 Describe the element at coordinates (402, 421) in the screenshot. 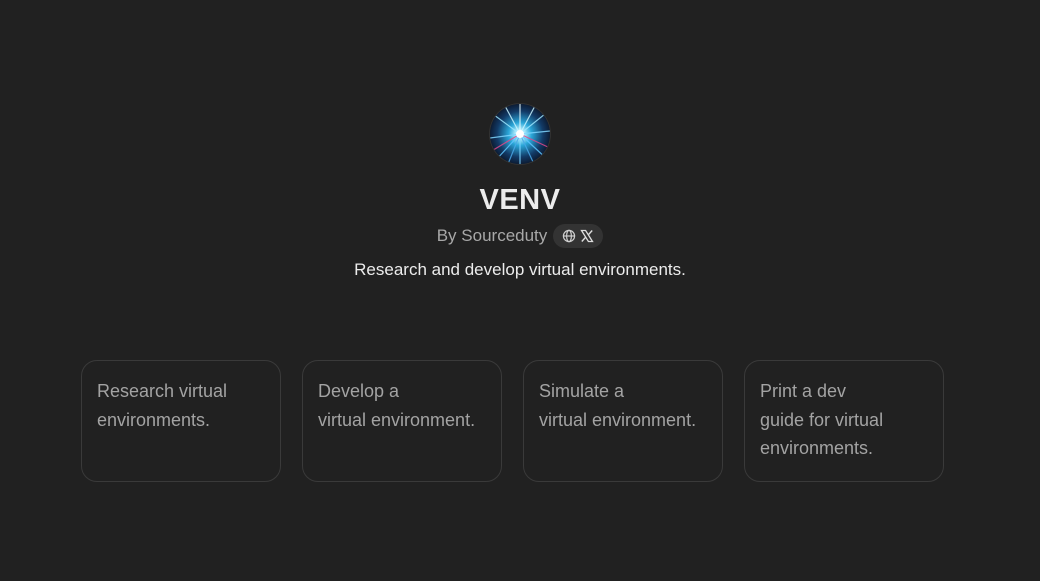

I see `starter-card-2: Develop a virtual environment.` at that location.